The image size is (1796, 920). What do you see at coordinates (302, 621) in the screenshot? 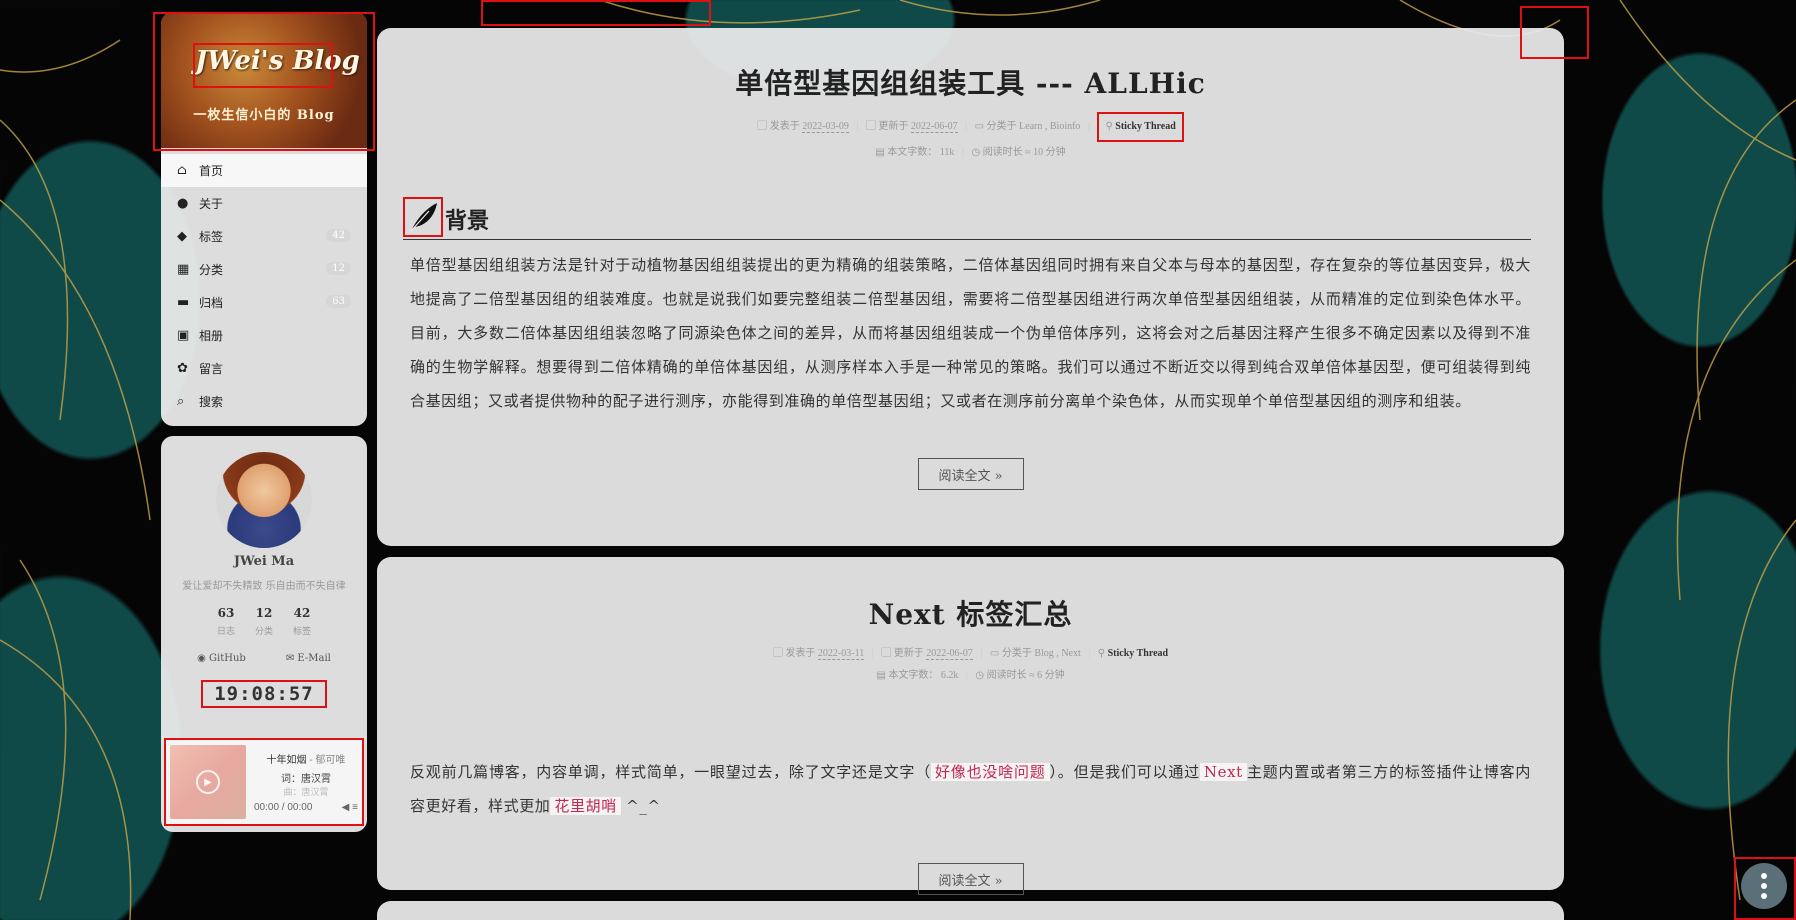
I see `stat-tags: 42 标签` at bounding box center [302, 621].